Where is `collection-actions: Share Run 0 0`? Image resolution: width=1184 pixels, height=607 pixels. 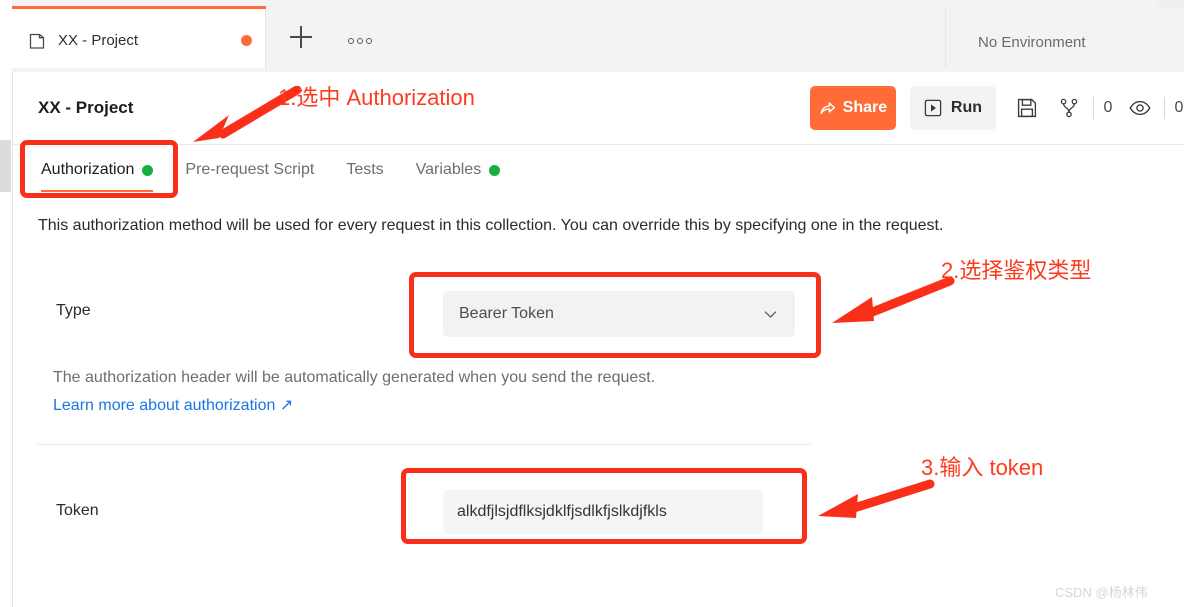
collection-actions: Share Run 0 0 is located at coordinates (996, 108).